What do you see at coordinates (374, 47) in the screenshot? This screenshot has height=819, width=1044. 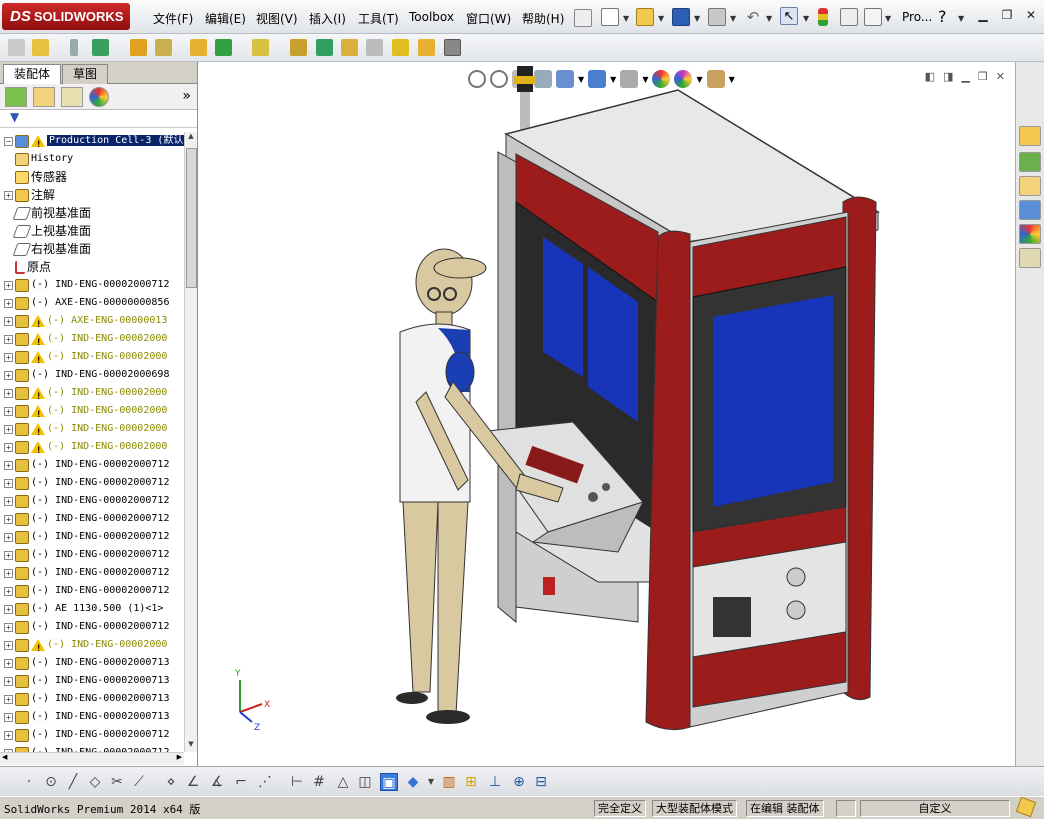 I see `interference-detection-icon` at bounding box center [374, 47].